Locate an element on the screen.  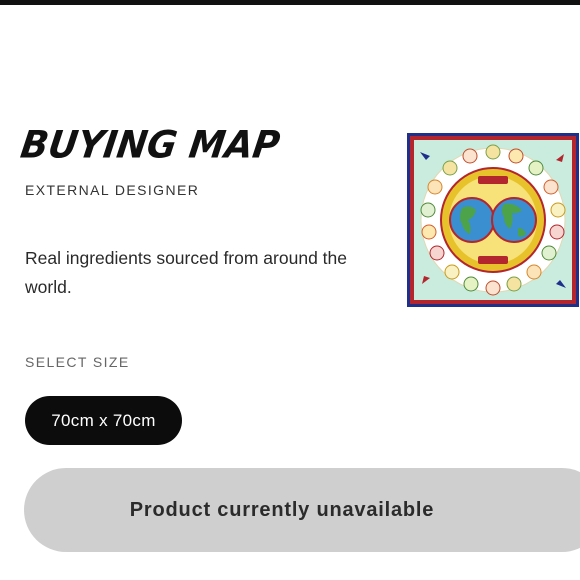
unavailable-button: Product currently unavailable is located at coordinates (302, 510).